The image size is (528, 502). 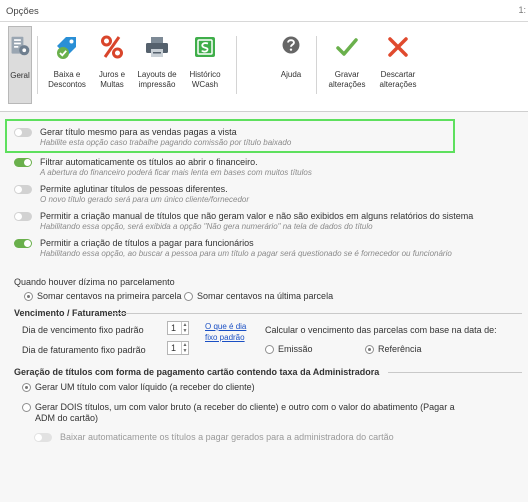 What do you see at coordinates (23, 243) in the screenshot?
I see `toggle-titulos-funcionarios` at bounding box center [23, 243].